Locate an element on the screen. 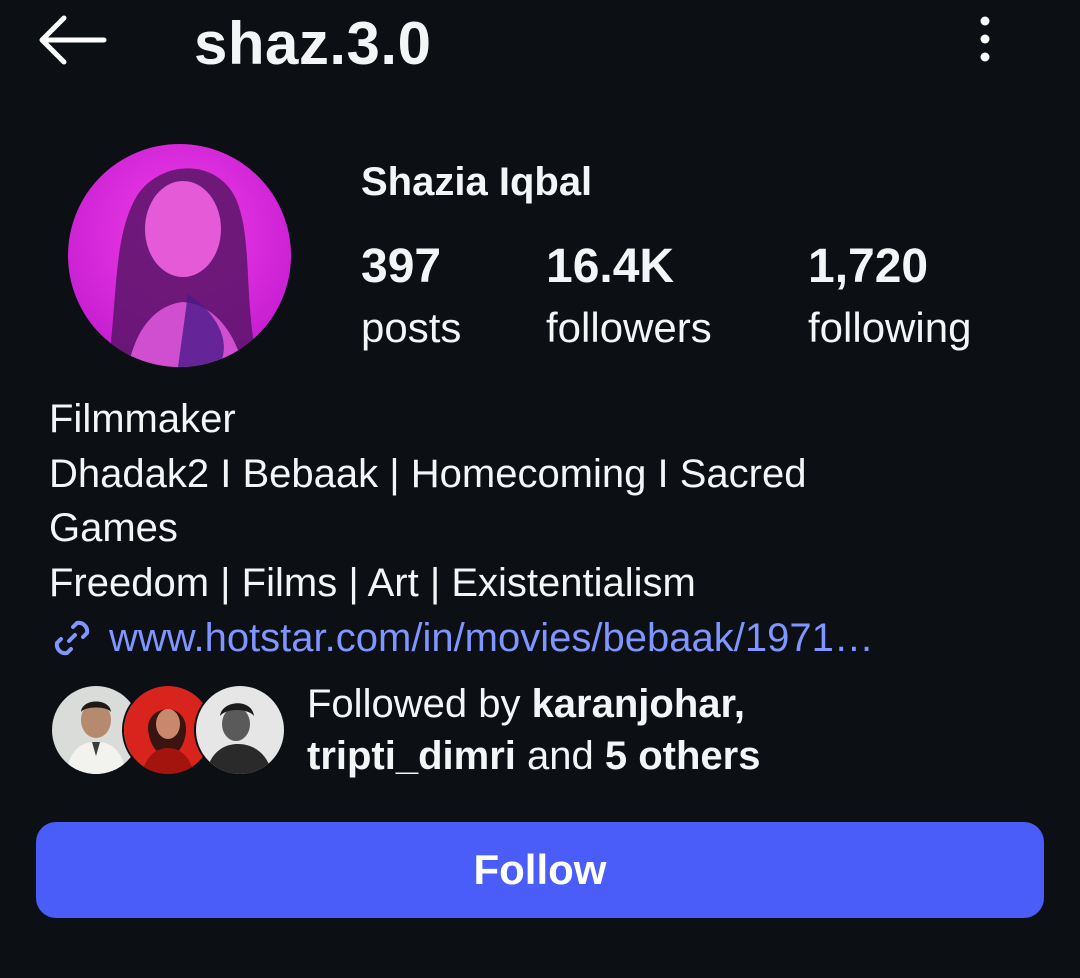  followed-by-prefix: Followed by is located at coordinates (419, 704).